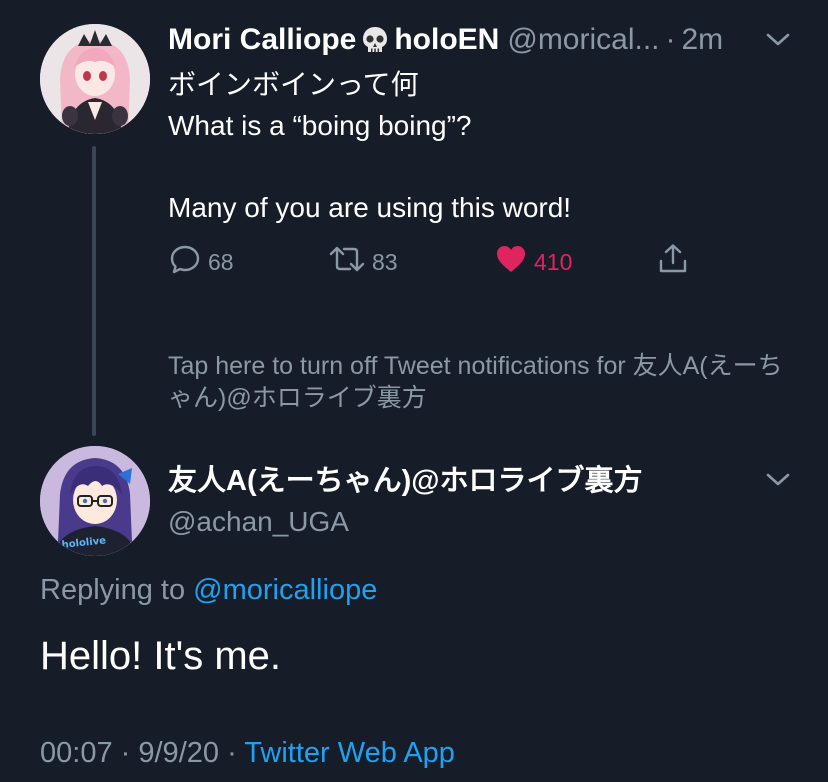 The width and height of the screenshot is (828, 782). I want to click on like-count: 410, so click(553, 261).